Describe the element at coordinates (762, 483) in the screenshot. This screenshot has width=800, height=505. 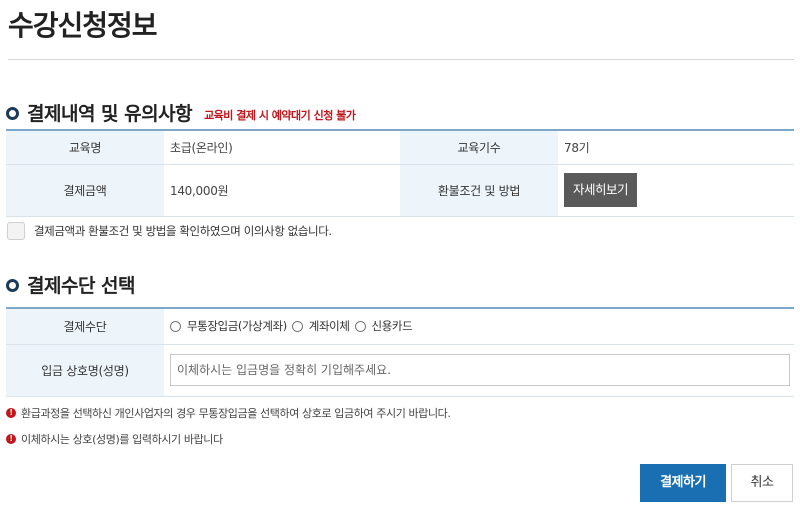
I see `cancel-button: 취소` at that location.